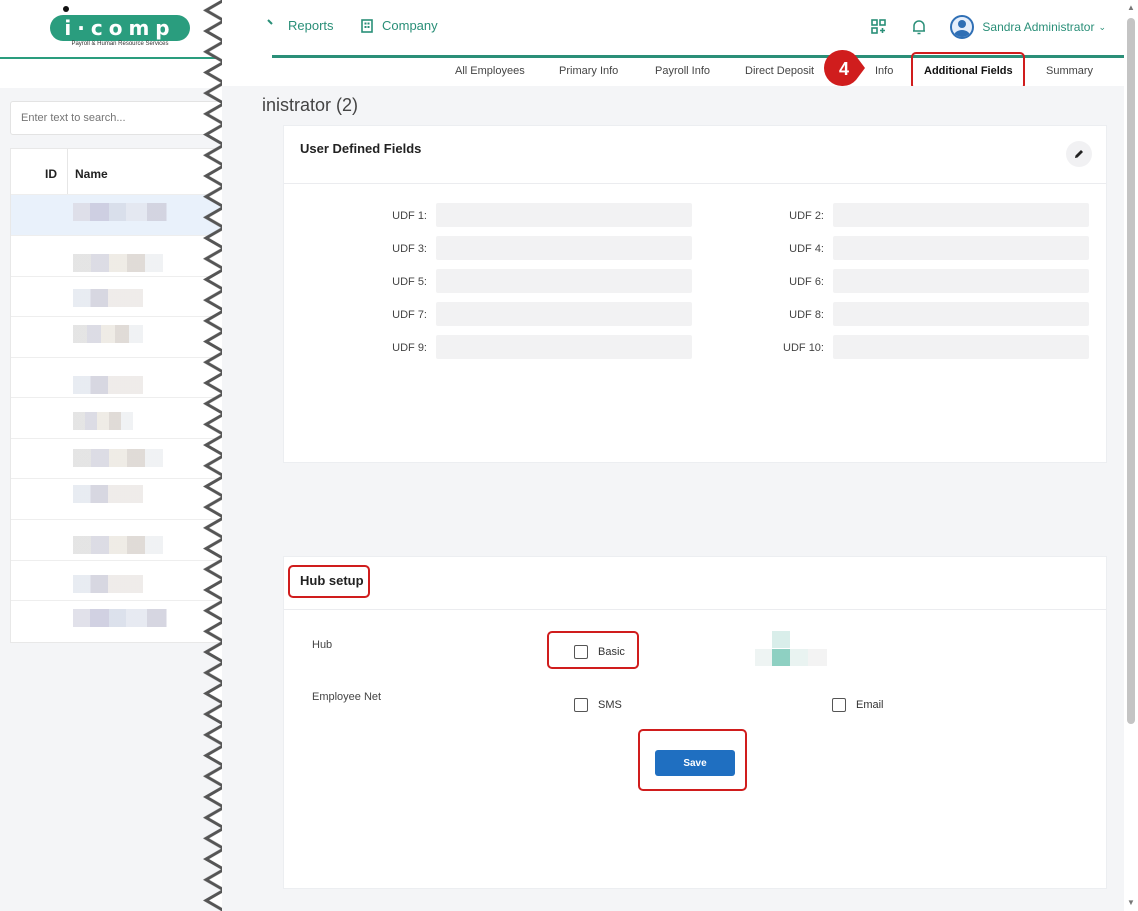  I want to click on udf-8-field, so click(961, 314).